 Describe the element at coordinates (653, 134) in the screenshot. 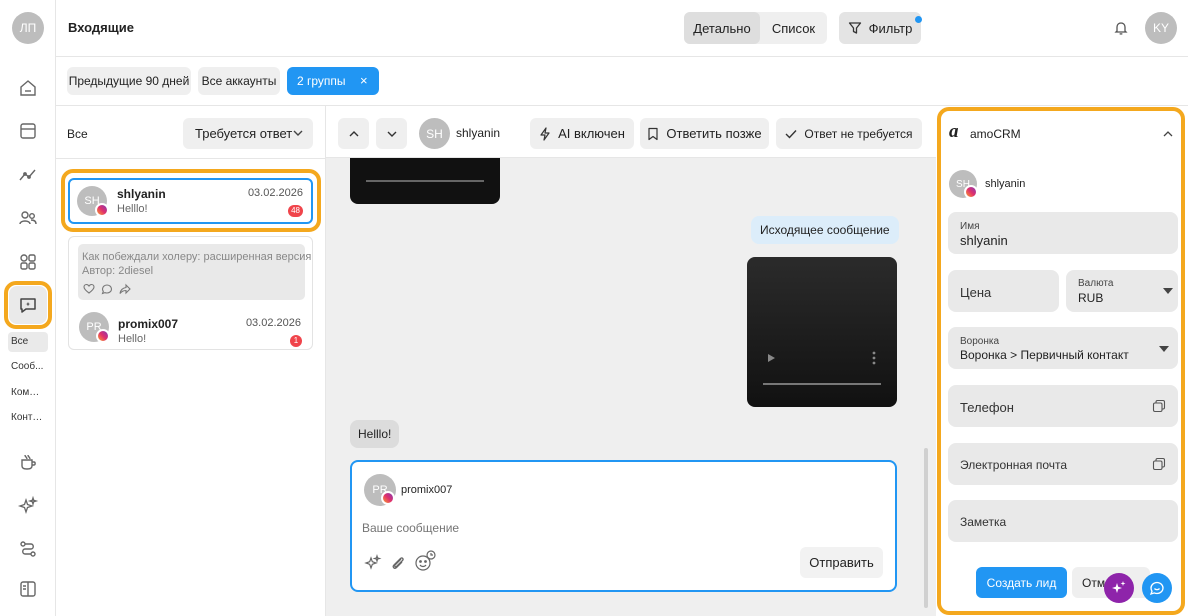

I see `bookmark-icon` at that location.